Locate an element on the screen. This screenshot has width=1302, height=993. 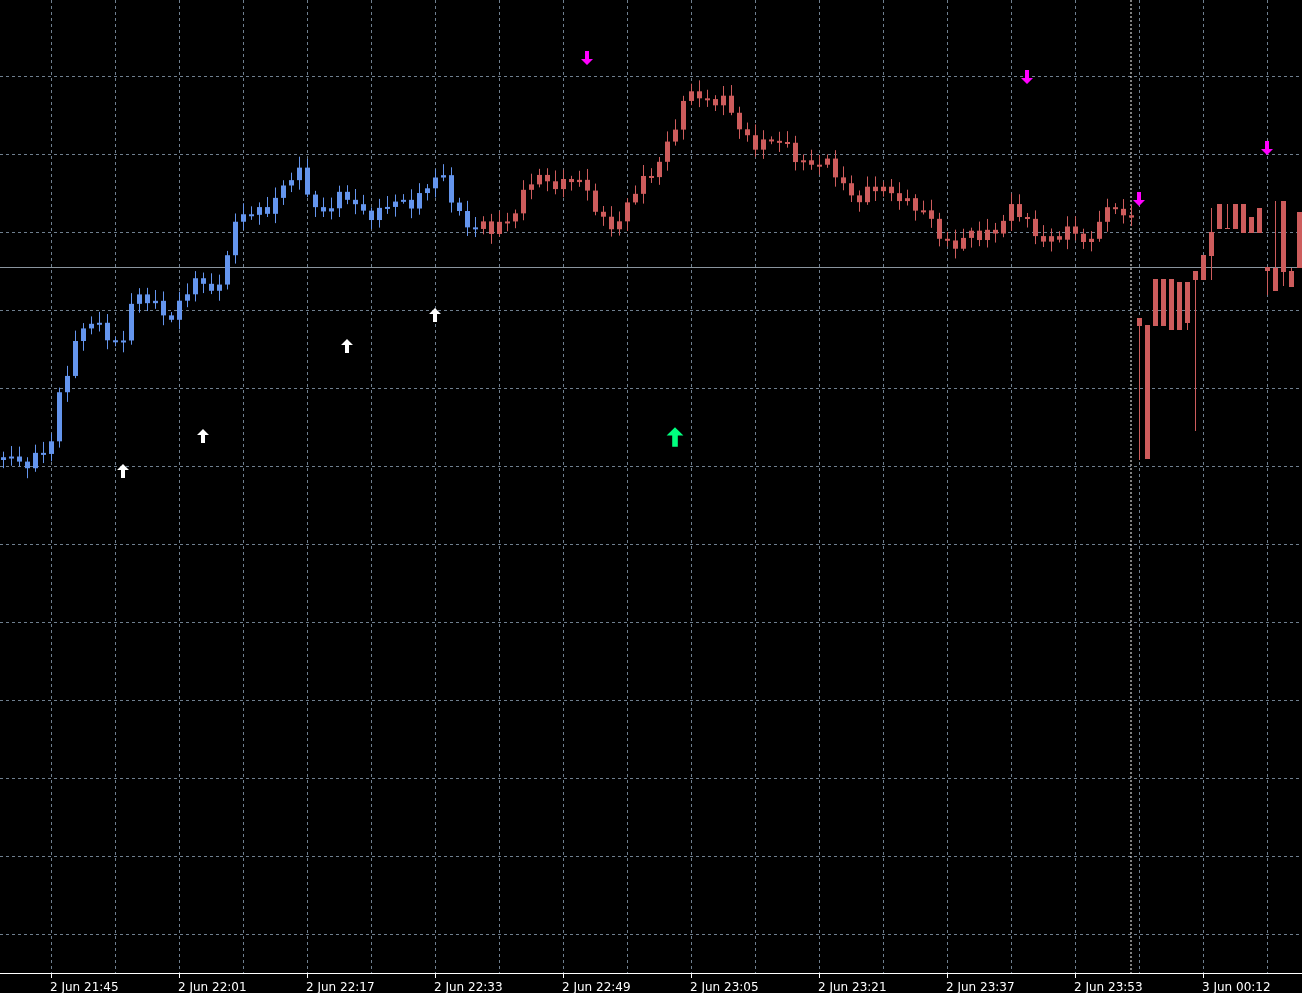
time-label: 2 Jun 23:53 is located at coordinates (1108, 986).